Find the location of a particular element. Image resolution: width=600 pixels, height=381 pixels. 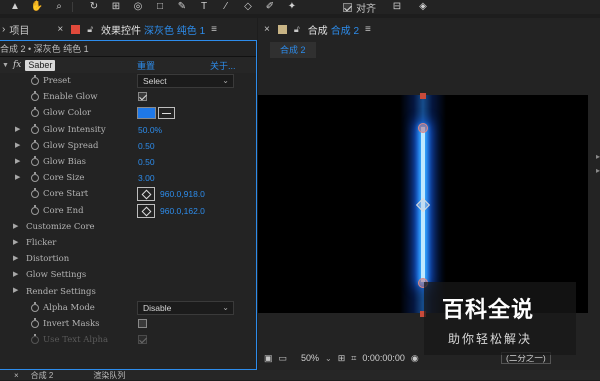

timecode: 0:00:00:00 is located at coordinates (383, 358).